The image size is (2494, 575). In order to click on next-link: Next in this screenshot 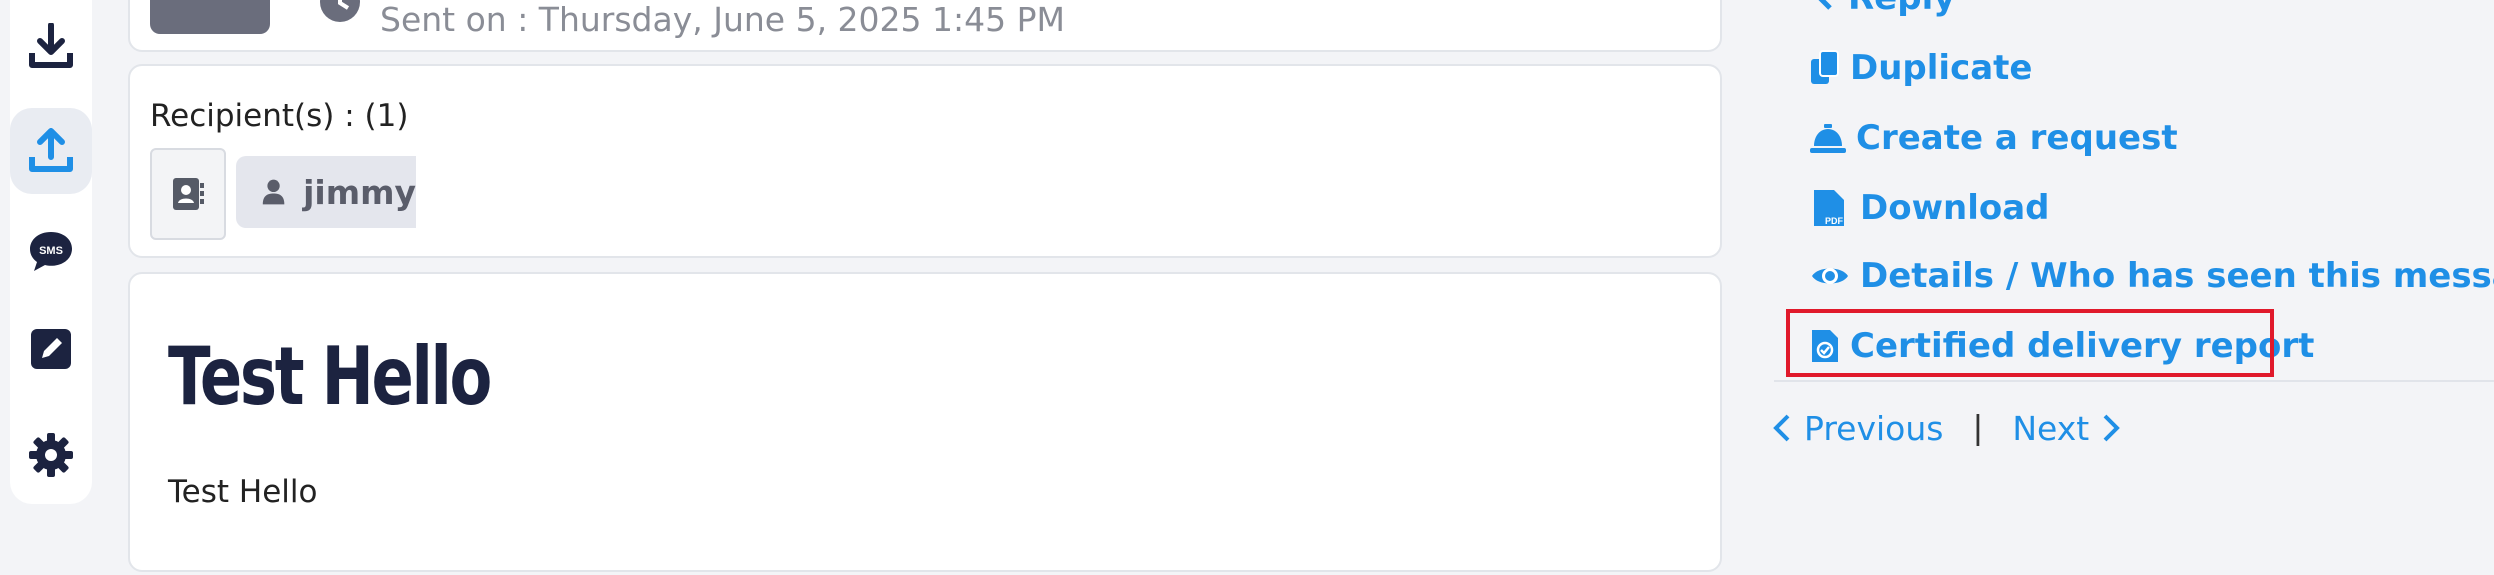, I will do `click(2066, 428)`.